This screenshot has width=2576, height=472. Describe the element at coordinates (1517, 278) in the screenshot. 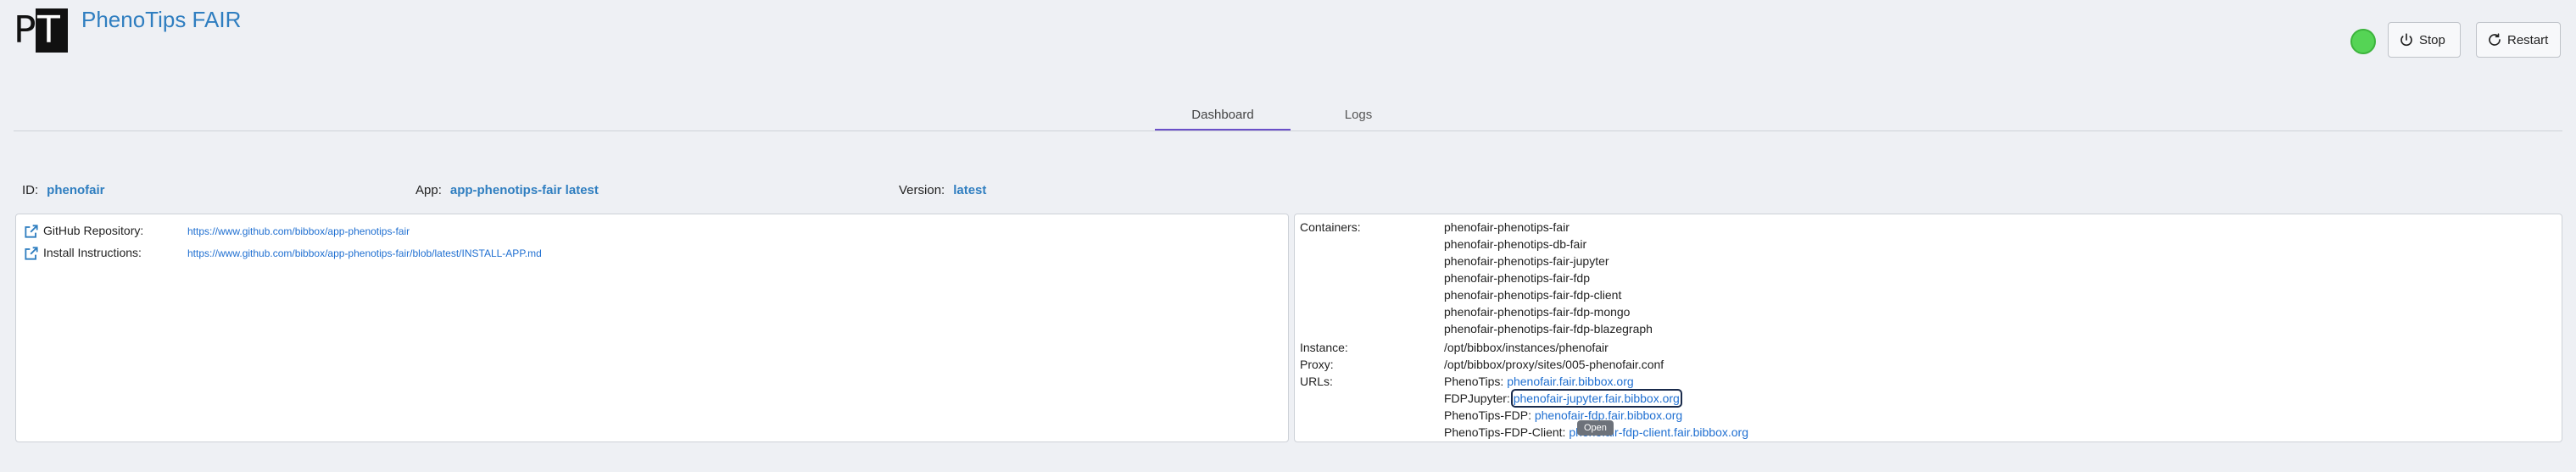

I see `container-item: phenofair-phenotips-fair-fdp` at that location.